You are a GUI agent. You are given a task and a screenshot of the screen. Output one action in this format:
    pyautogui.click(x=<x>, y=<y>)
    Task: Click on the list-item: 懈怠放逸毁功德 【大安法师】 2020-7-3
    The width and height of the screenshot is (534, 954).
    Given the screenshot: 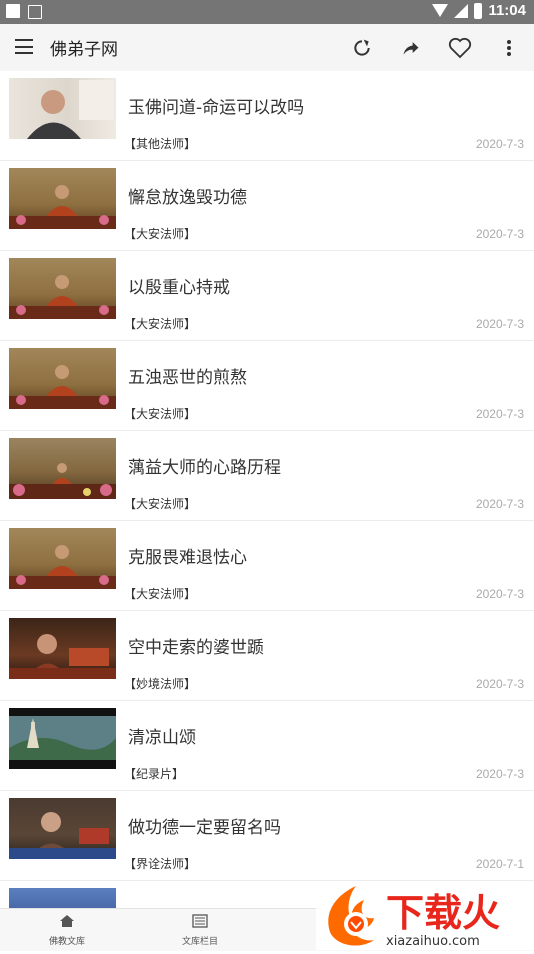 What is the action you would take?
    pyautogui.click(x=267, y=206)
    